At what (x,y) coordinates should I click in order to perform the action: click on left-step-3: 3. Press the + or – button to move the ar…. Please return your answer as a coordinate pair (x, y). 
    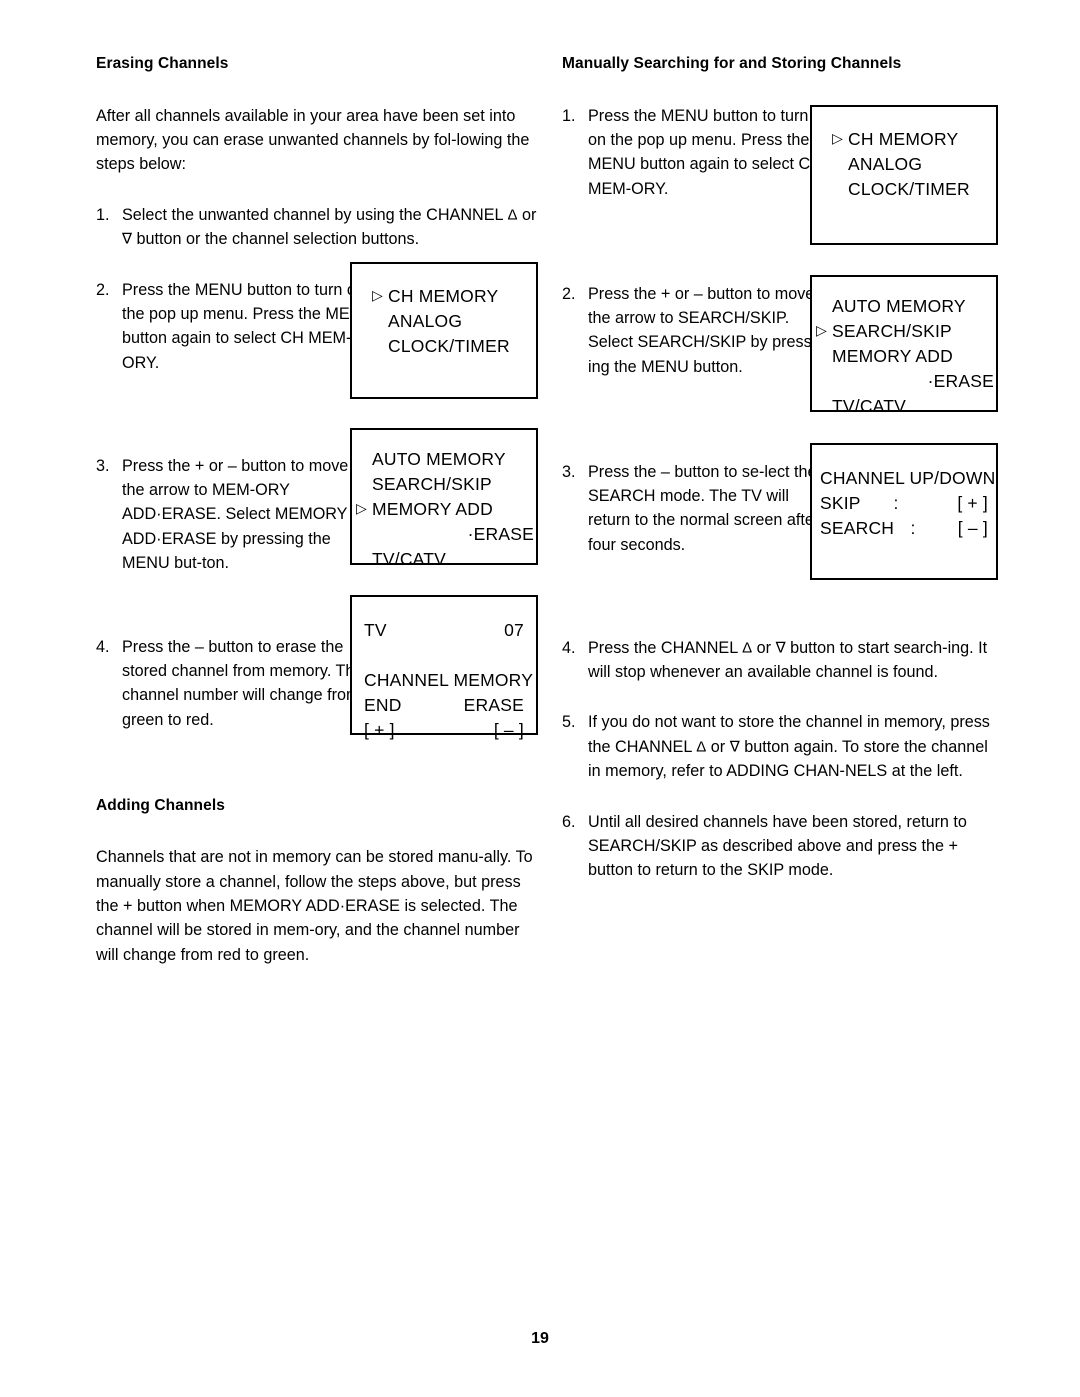
    Looking at the image, I should click on (235, 531).